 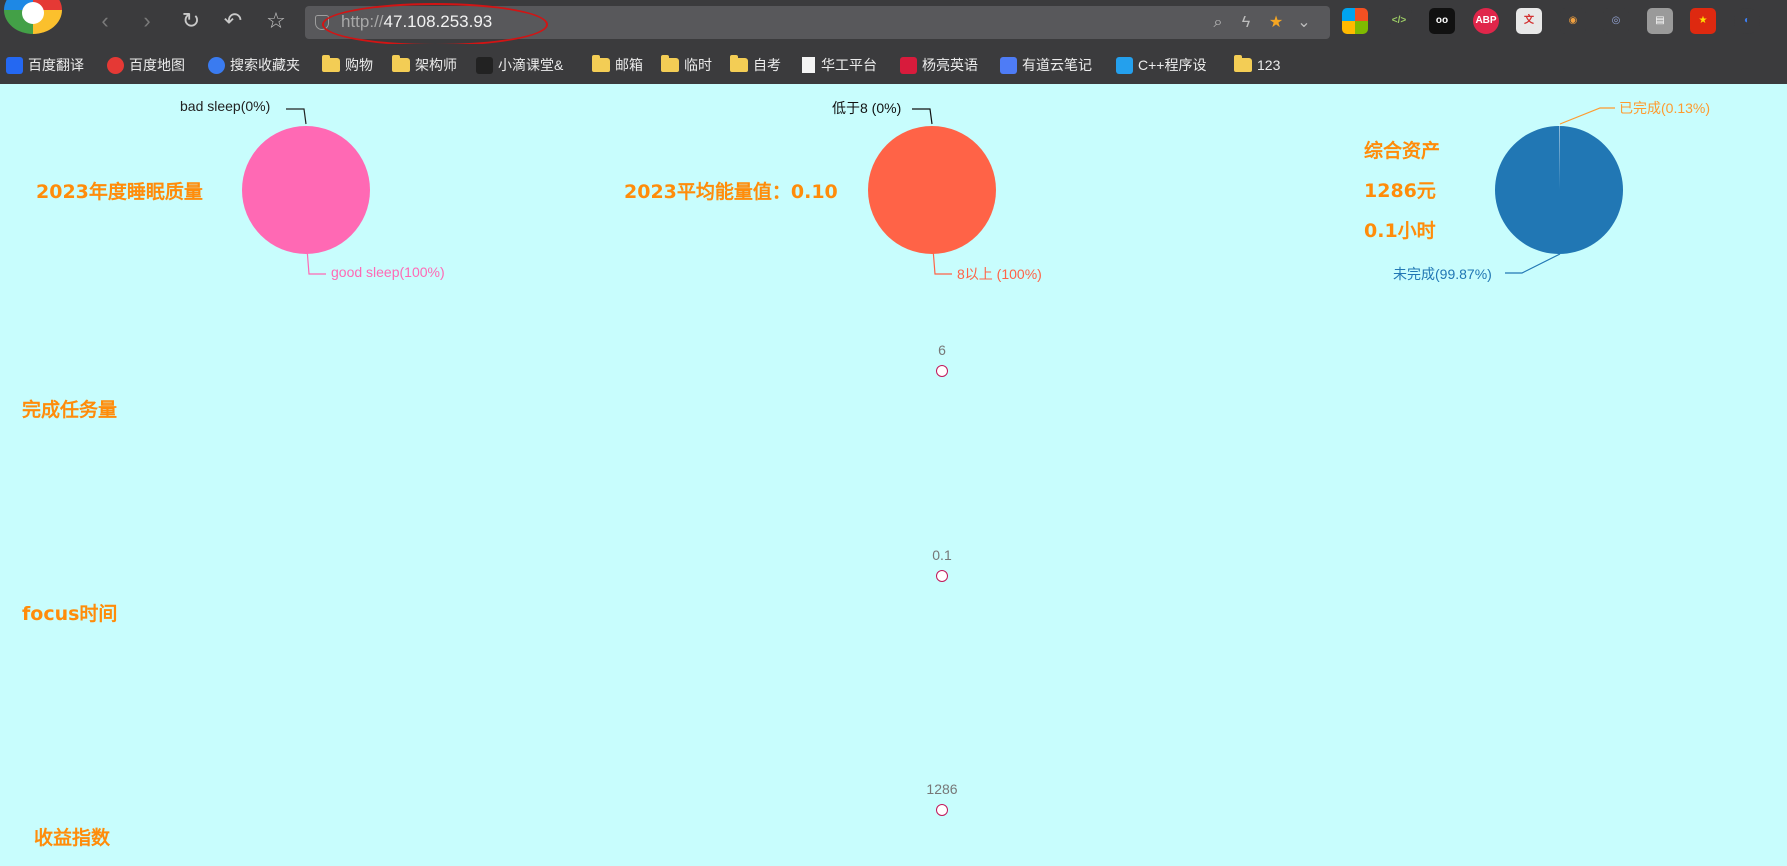 I want to click on energy-slice-label-low: 低于8 (0%), so click(x=867, y=108).